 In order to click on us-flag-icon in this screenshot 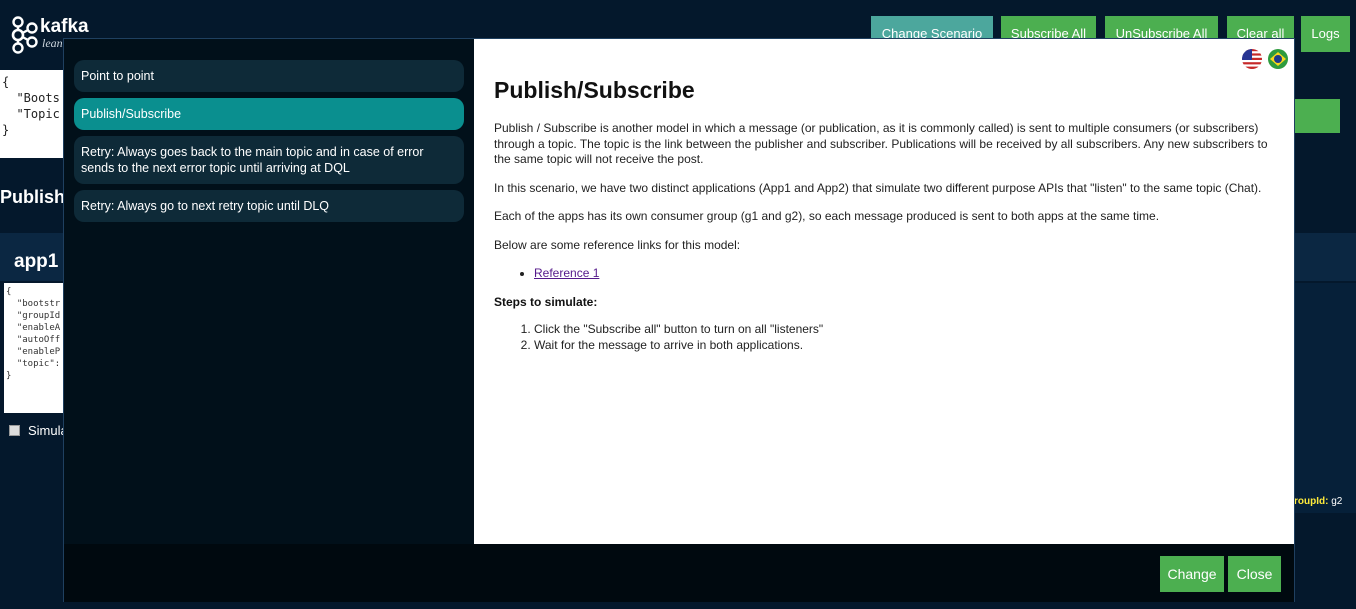, I will do `click(1251, 59)`.